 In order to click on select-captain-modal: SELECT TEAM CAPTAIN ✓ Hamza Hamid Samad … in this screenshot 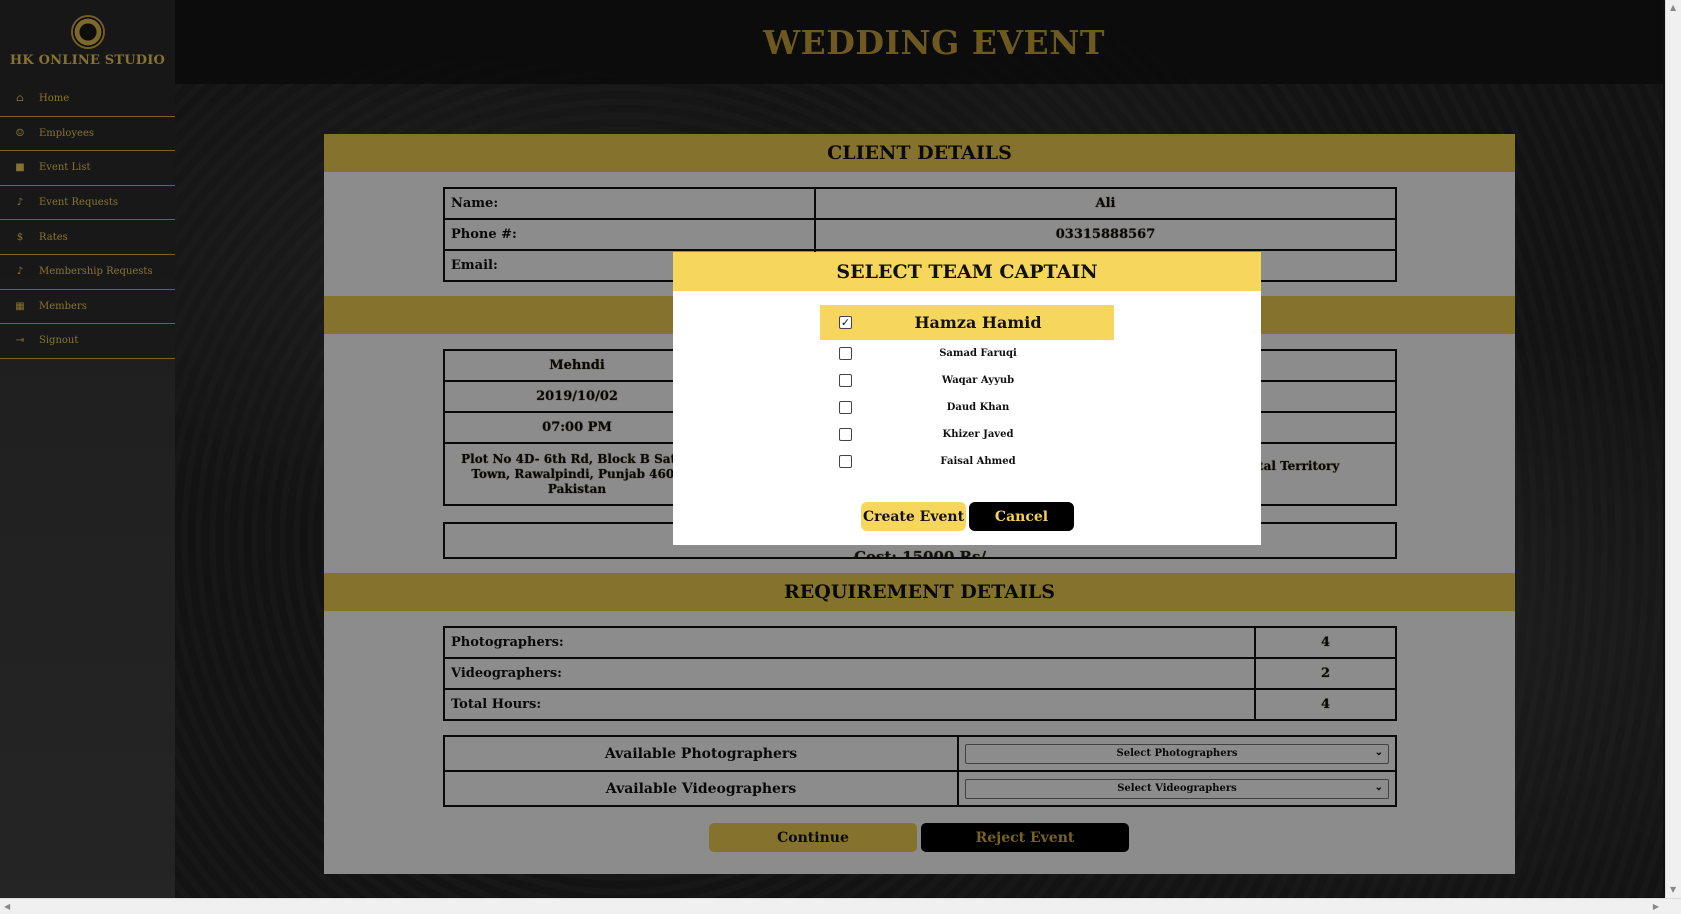, I will do `click(967, 398)`.